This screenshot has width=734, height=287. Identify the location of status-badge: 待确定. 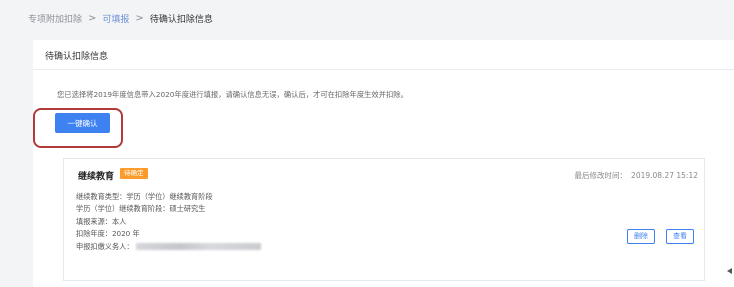
(134, 173).